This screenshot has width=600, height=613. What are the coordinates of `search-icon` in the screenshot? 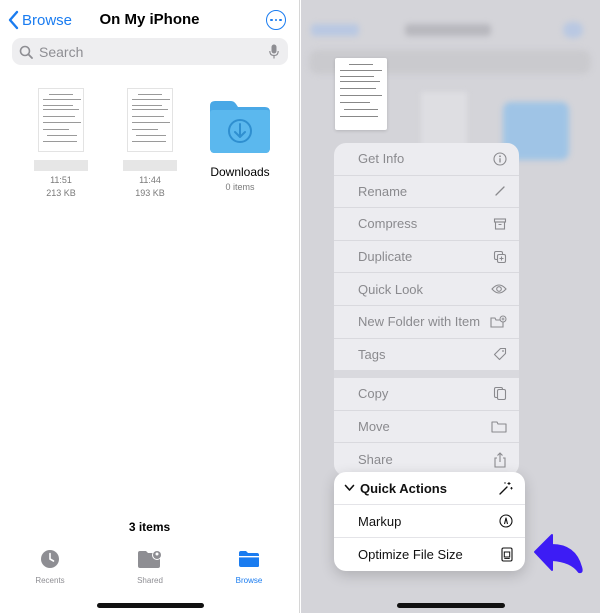 It's located at (26, 52).